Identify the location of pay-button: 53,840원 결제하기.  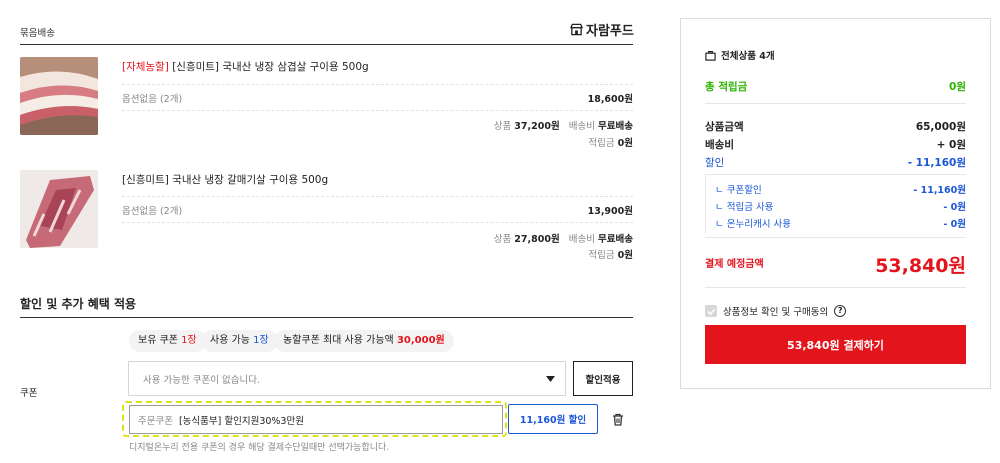
(835, 344).